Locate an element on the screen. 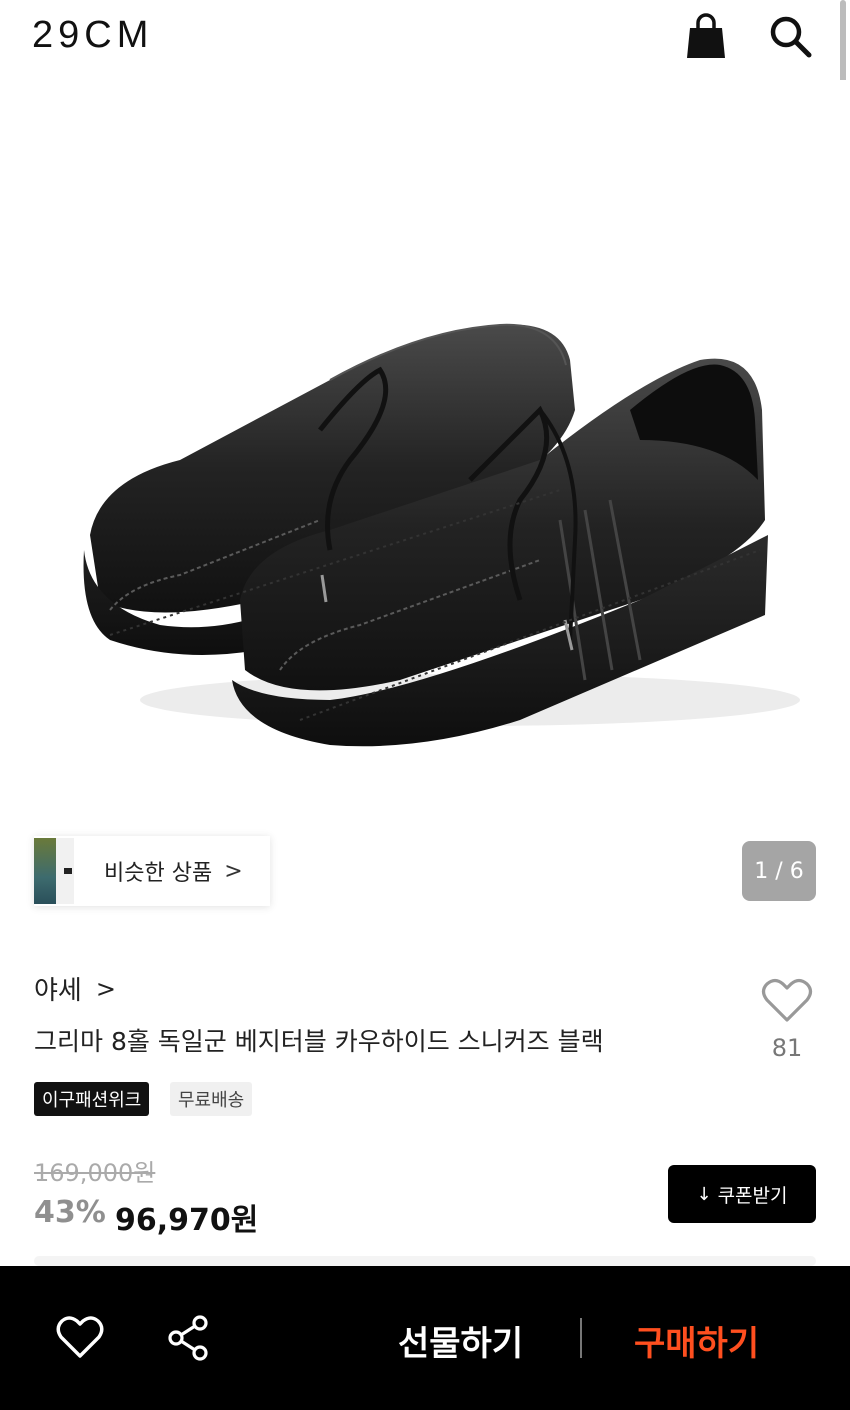  download-icon: ↓ is located at coordinates (704, 1194).